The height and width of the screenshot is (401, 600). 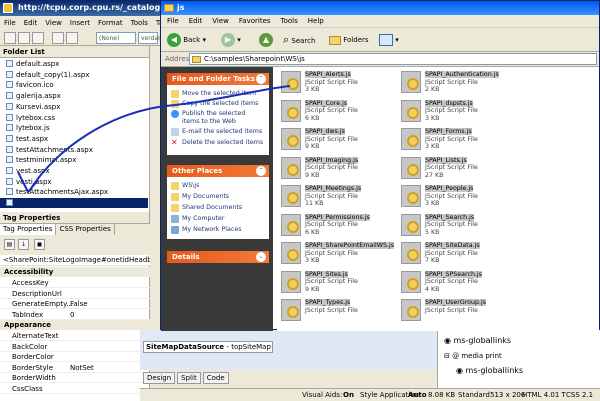 I want to click on place-shared-documents: Shared Documents, so click(x=219, y=208).